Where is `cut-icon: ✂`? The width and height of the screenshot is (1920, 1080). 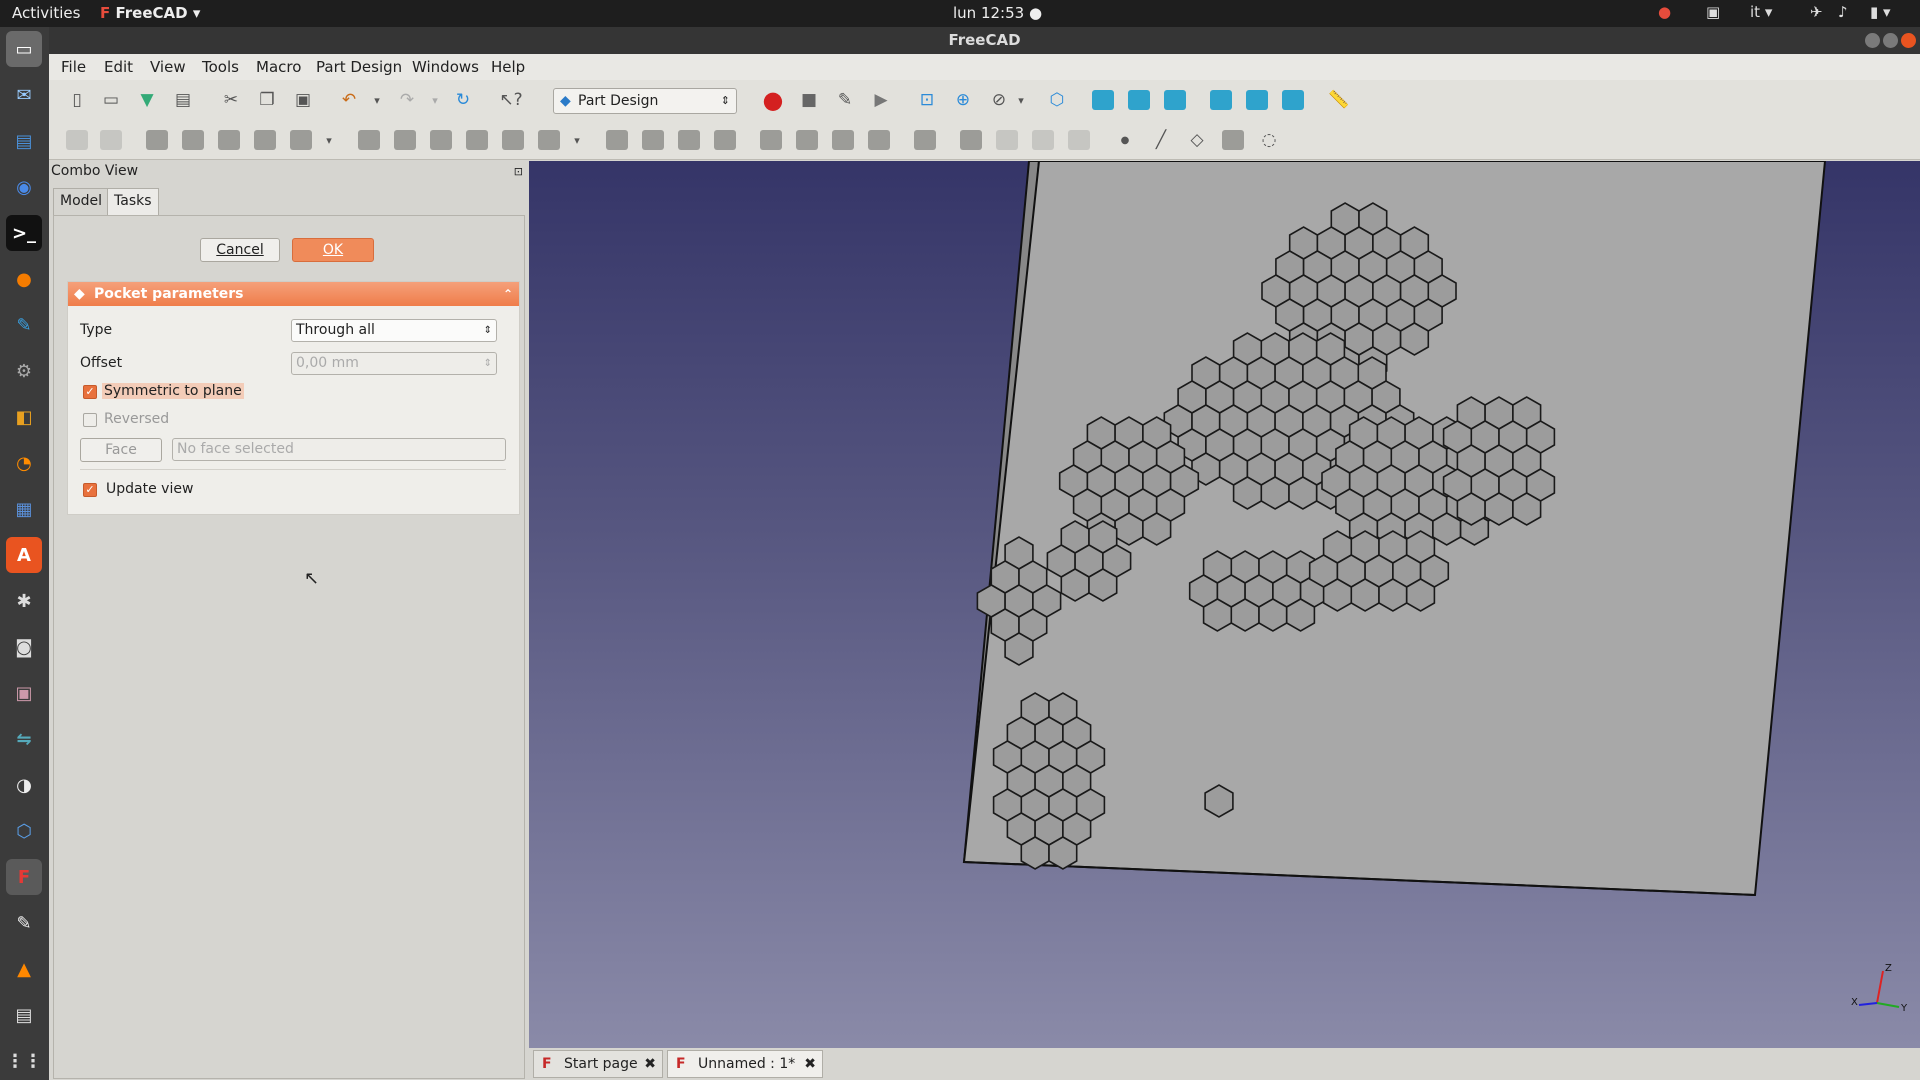
cut-icon: ✂ is located at coordinates (231, 100).